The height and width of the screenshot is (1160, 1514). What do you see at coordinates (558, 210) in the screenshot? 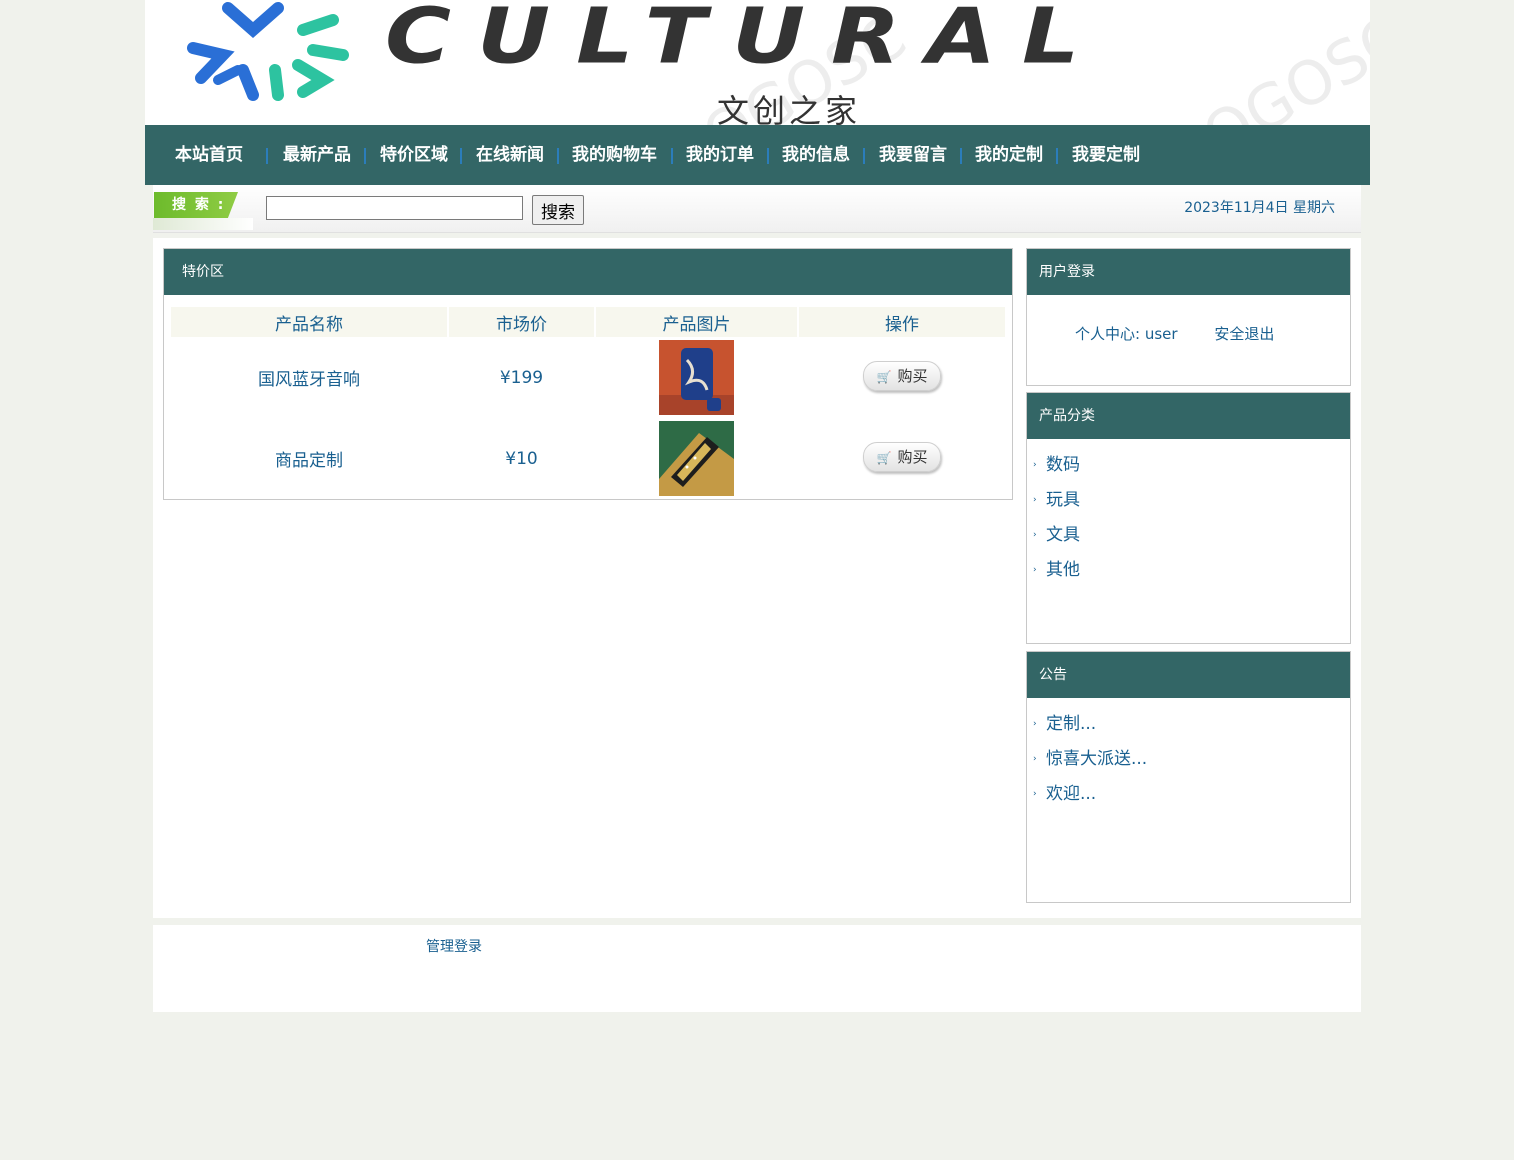
I see `search-button: 搜索` at bounding box center [558, 210].